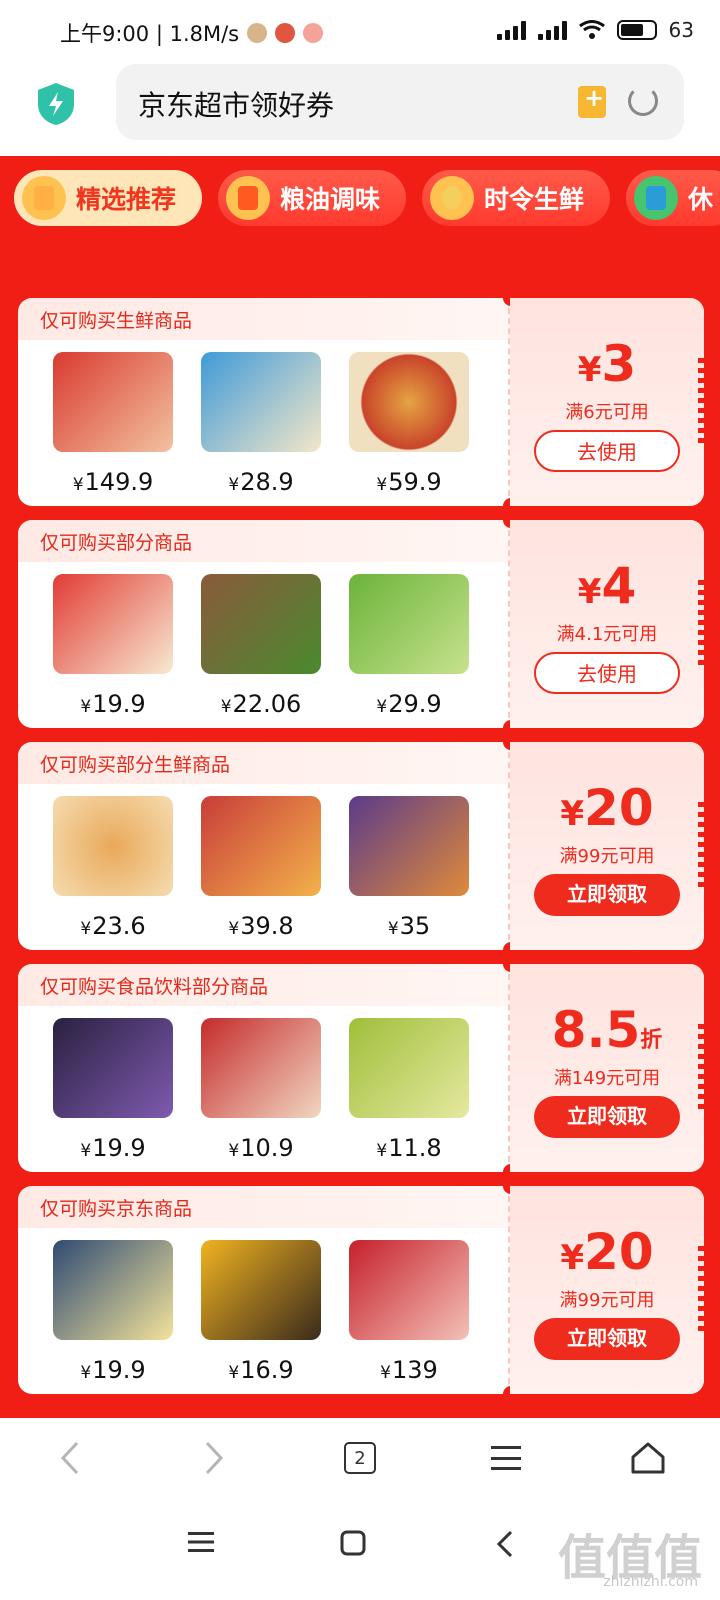  What do you see at coordinates (113, 624) in the screenshot?
I see `product-image-toast` at bounding box center [113, 624].